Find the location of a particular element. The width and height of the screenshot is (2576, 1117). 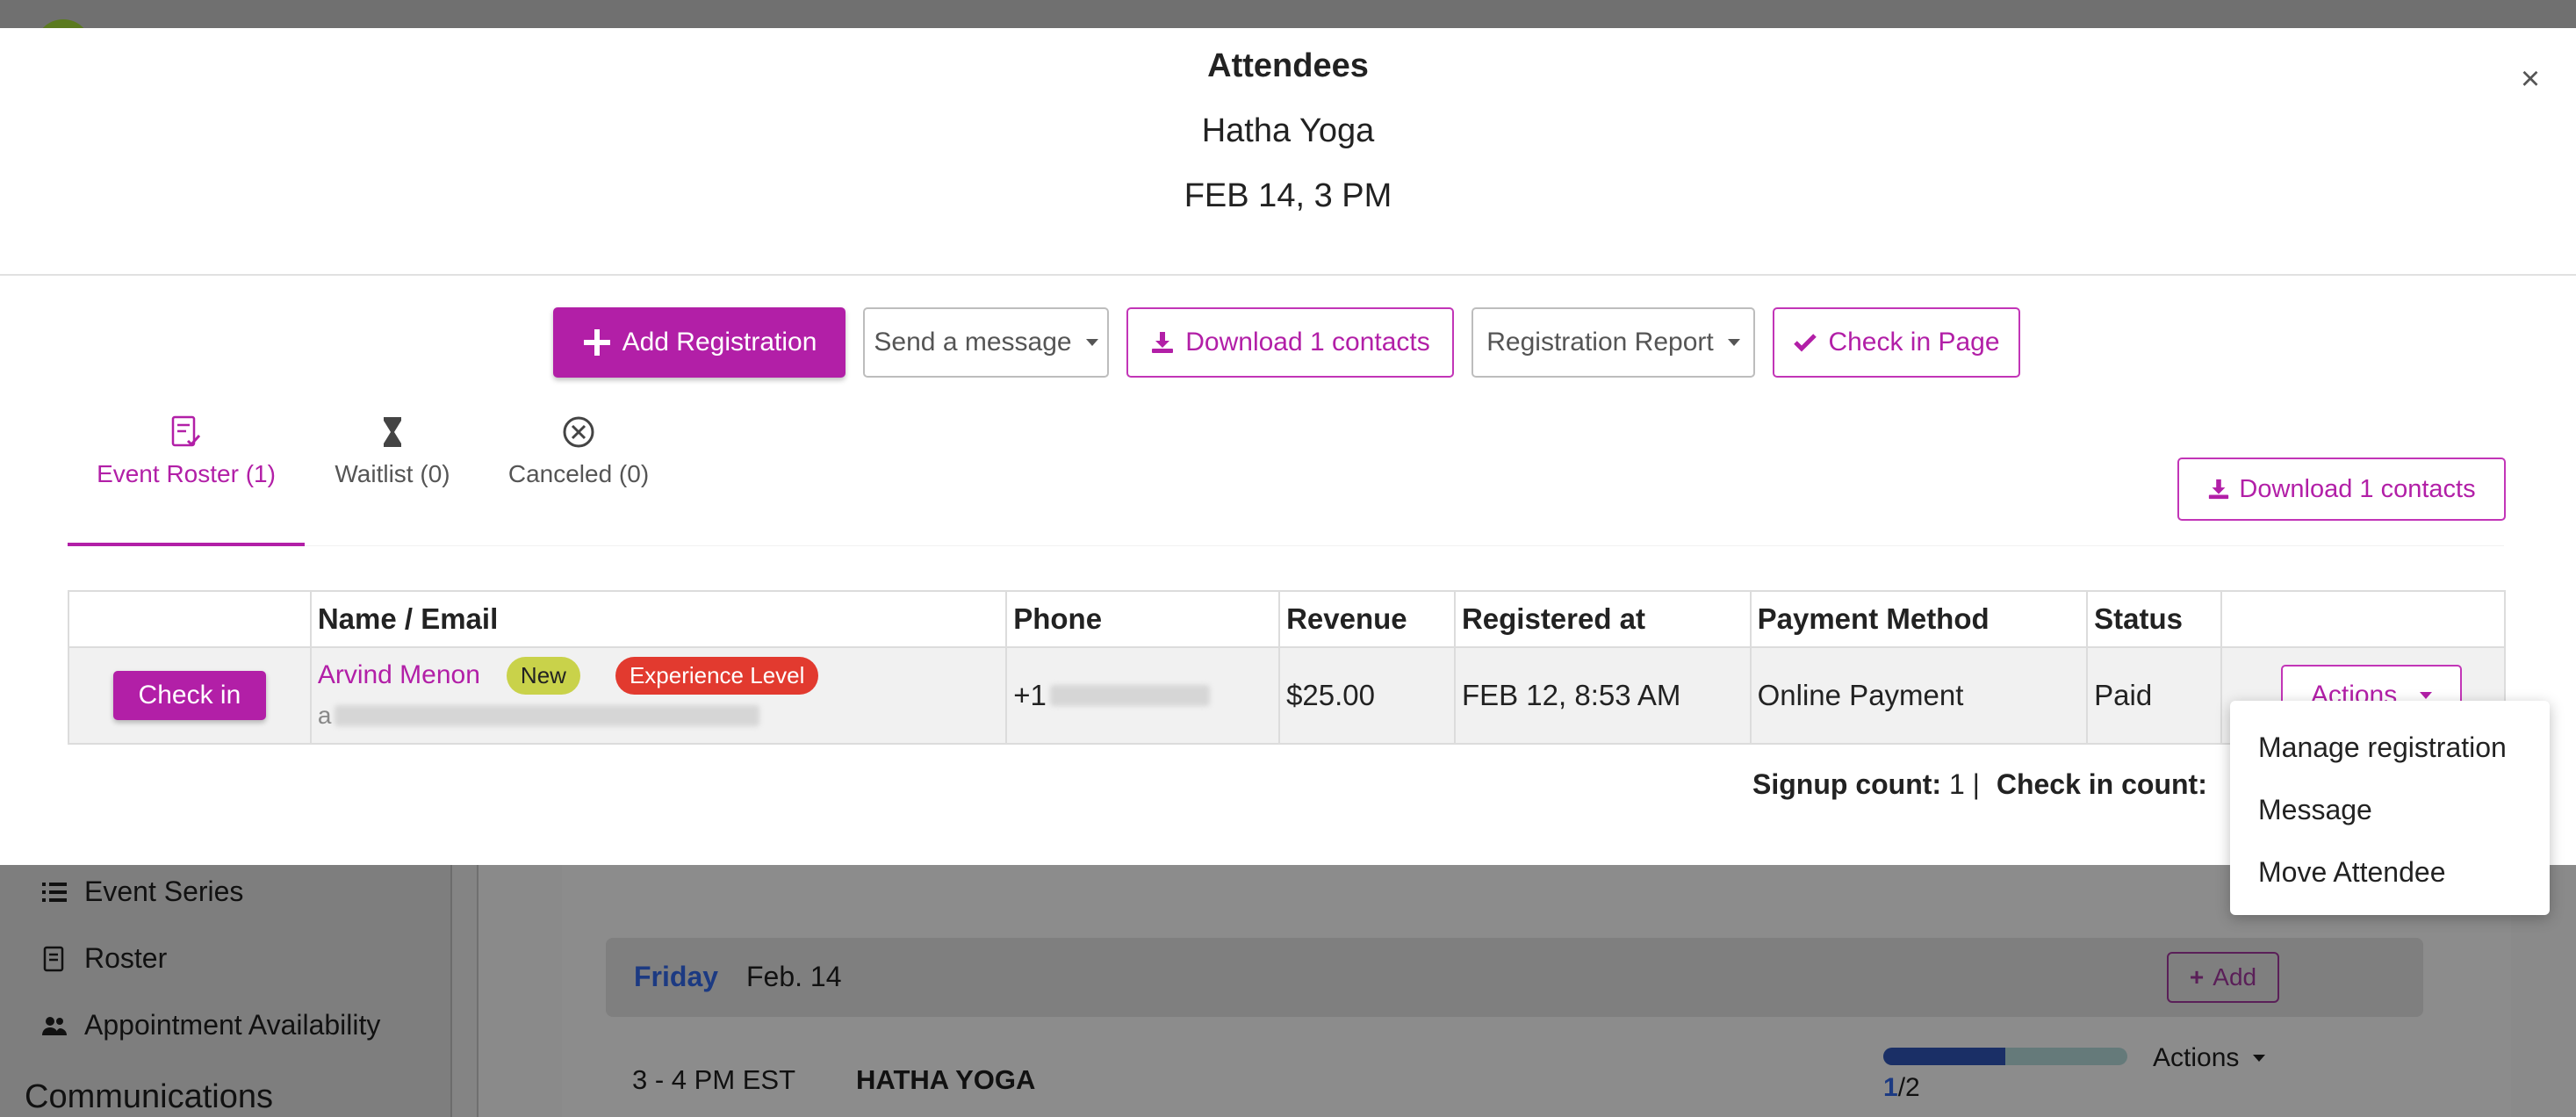

send-message-label: Send a message is located at coordinates (973, 342).